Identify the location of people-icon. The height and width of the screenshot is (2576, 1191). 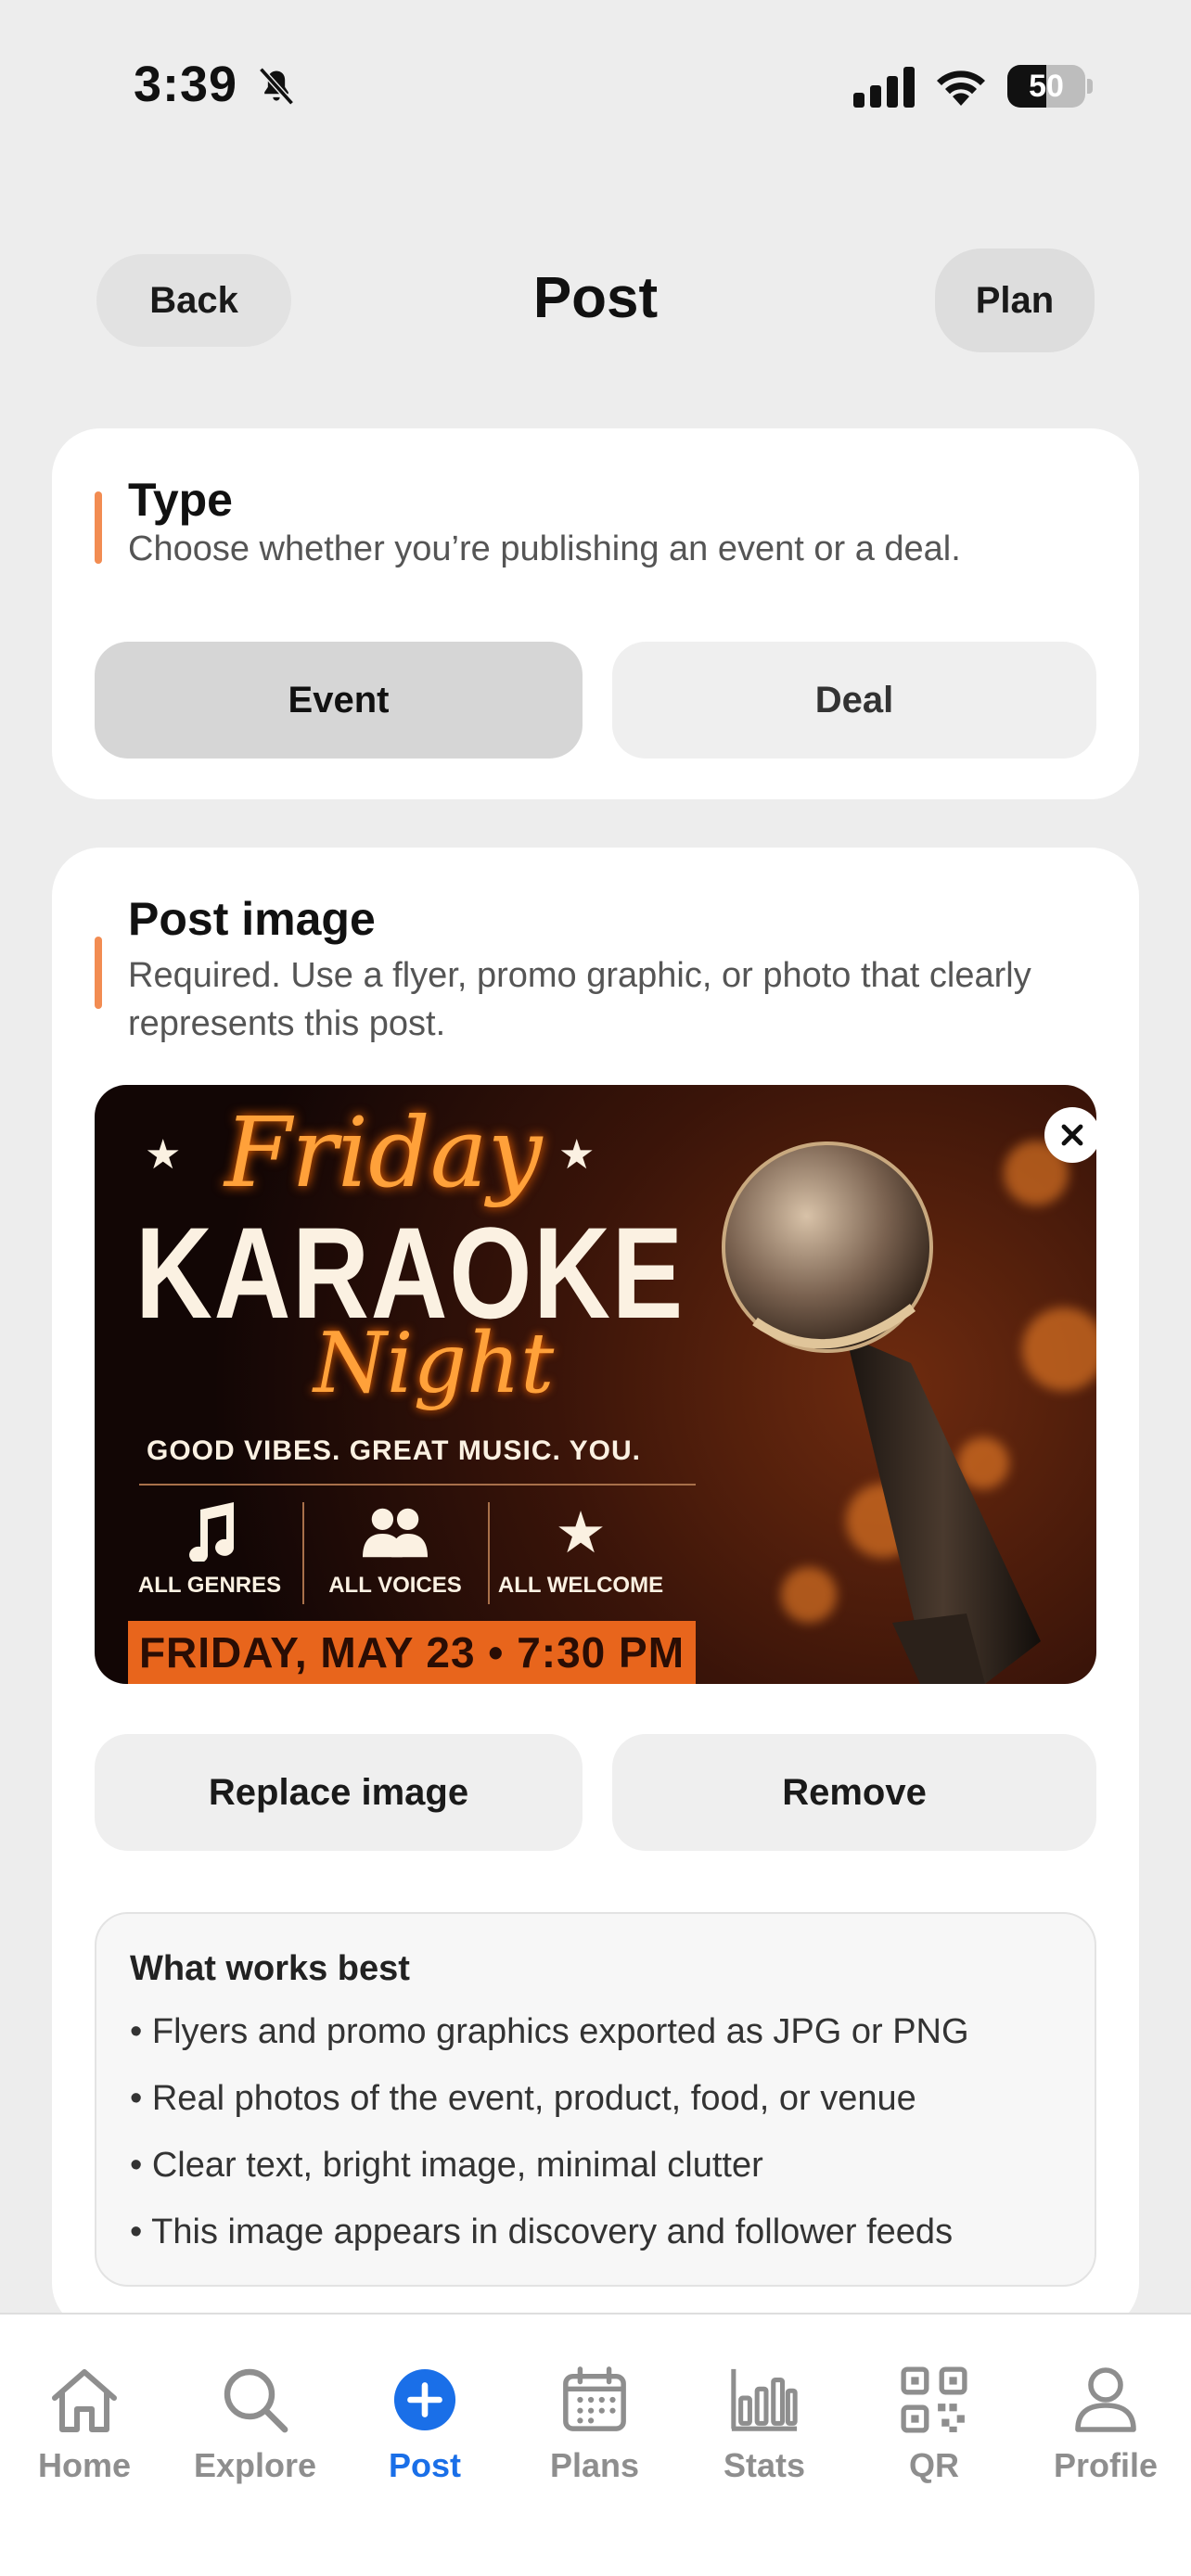
(395, 1533).